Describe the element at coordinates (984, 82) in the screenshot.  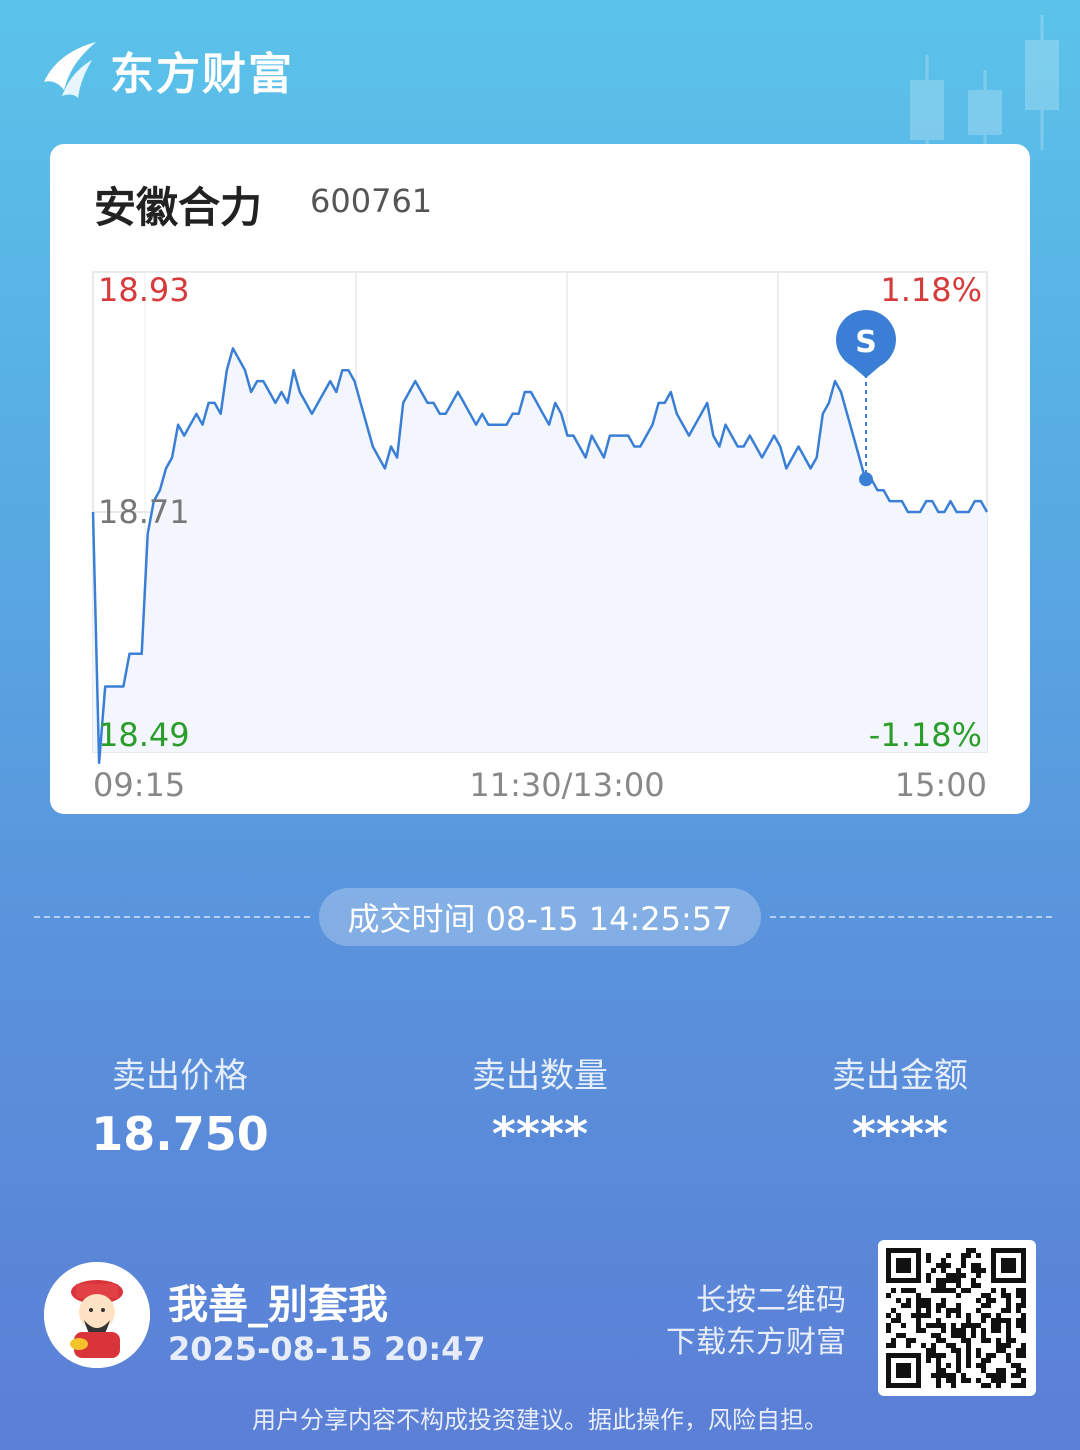
I see `background-candles` at that location.